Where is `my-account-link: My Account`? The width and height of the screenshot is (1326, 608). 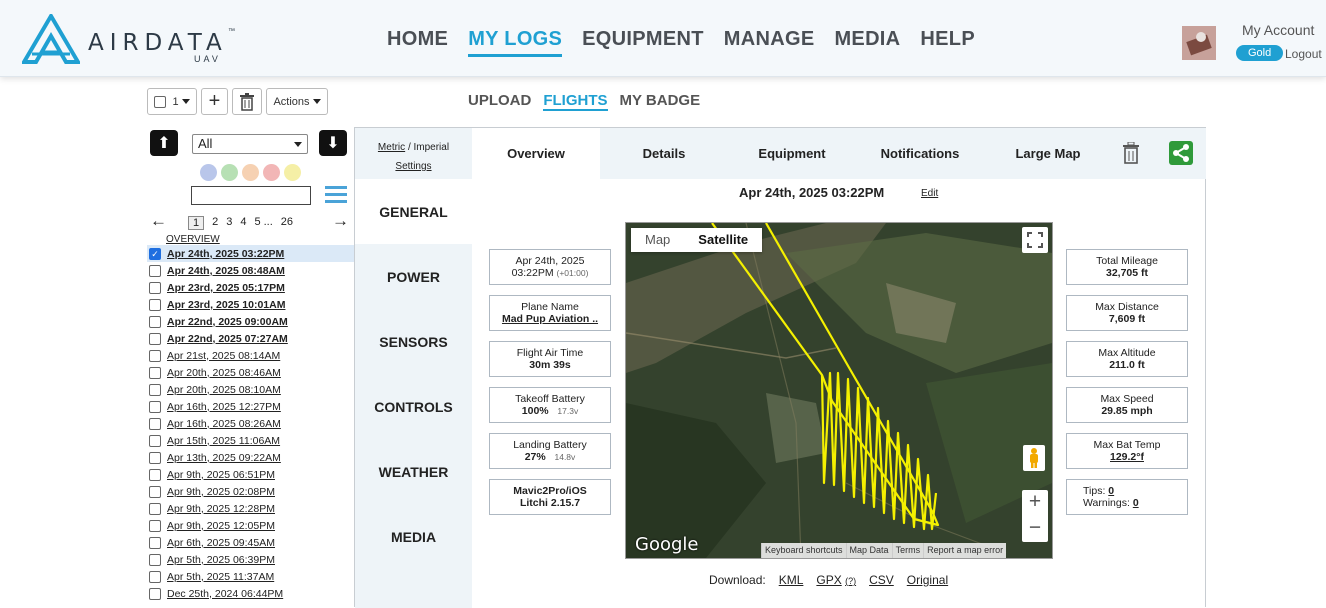
my-account-link: My Account is located at coordinates (1278, 30).